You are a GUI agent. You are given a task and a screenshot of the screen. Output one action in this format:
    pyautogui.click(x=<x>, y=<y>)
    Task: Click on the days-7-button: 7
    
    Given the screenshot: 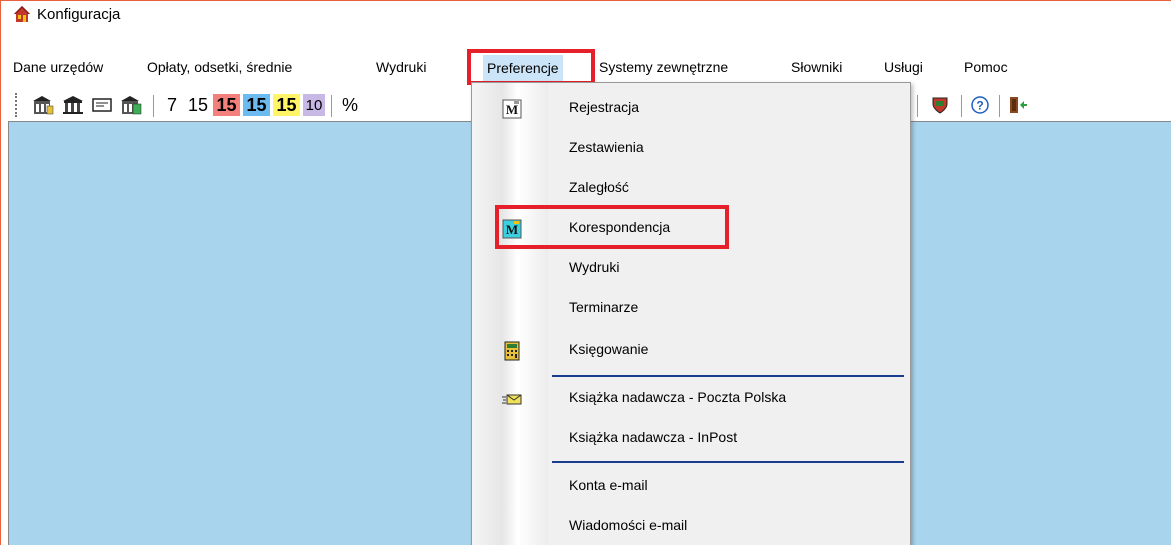 What is the action you would take?
    pyautogui.click(x=172, y=105)
    